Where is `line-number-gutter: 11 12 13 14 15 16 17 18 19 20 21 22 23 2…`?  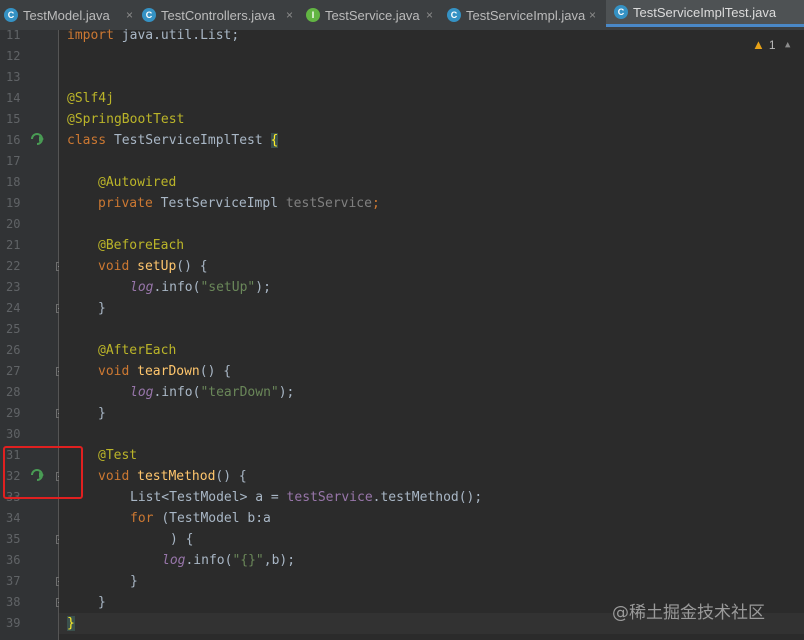
line-number-gutter: 11 12 13 14 15 16 17 18 19 20 21 22 23 2… is located at coordinates (29, 334).